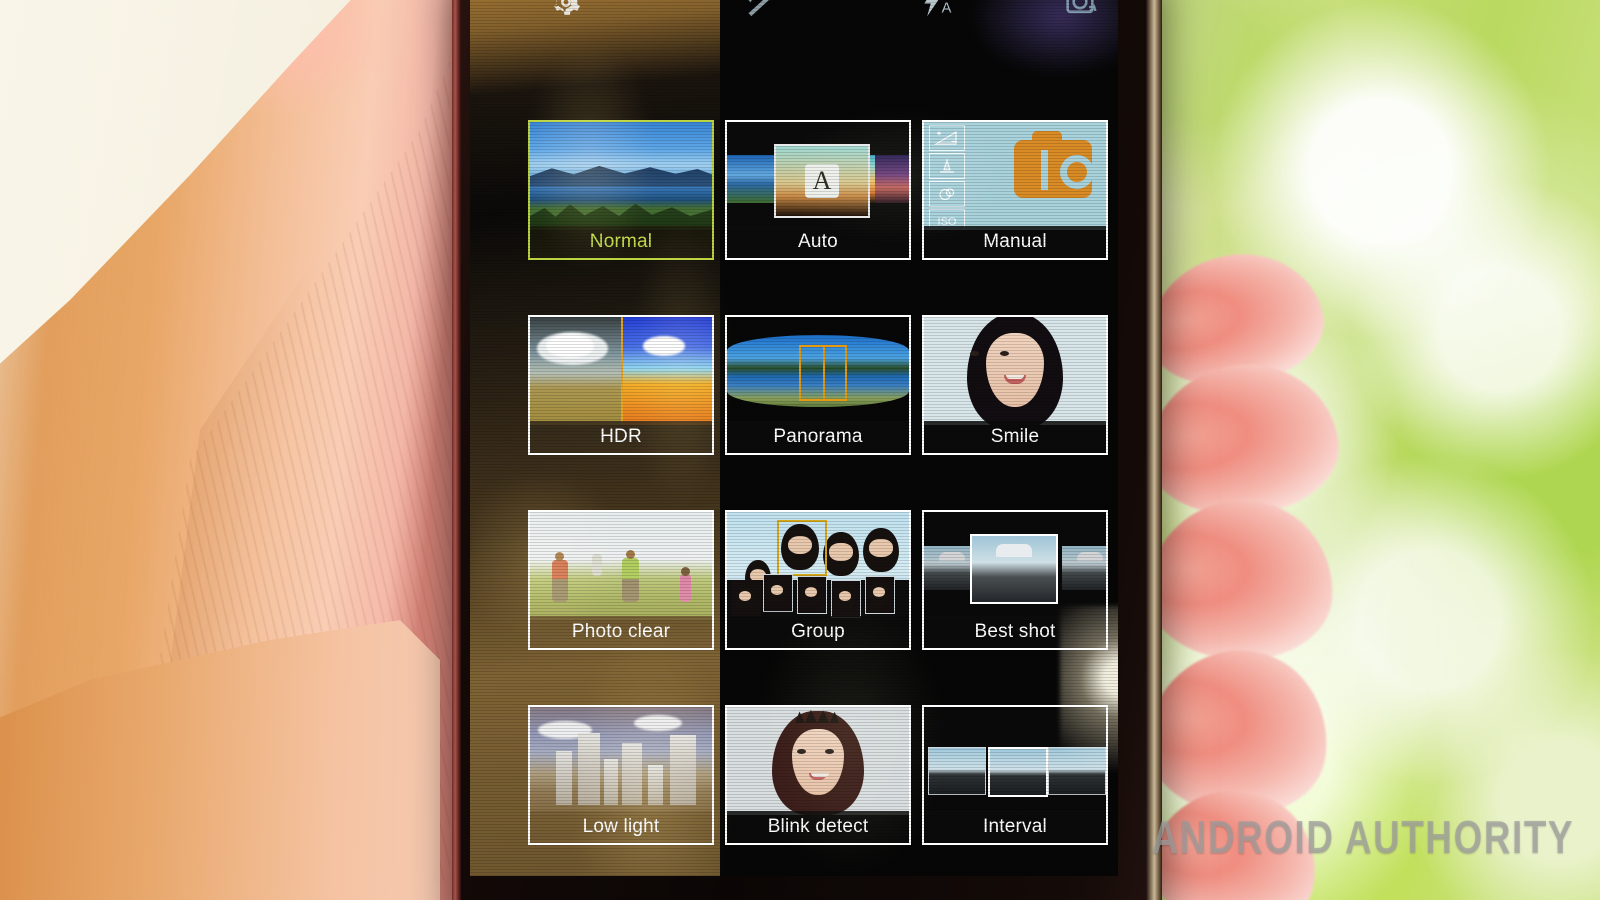  I want to click on selected-photo, so click(1014, 569).